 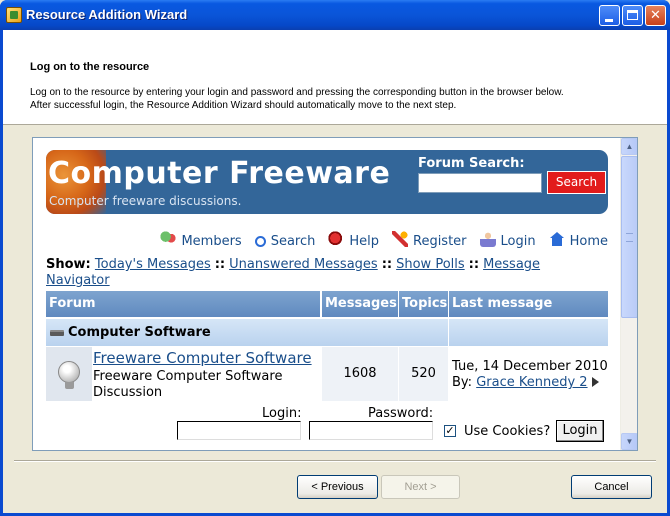 I want to click on forum-status-cell, so click(x=69, y=374).